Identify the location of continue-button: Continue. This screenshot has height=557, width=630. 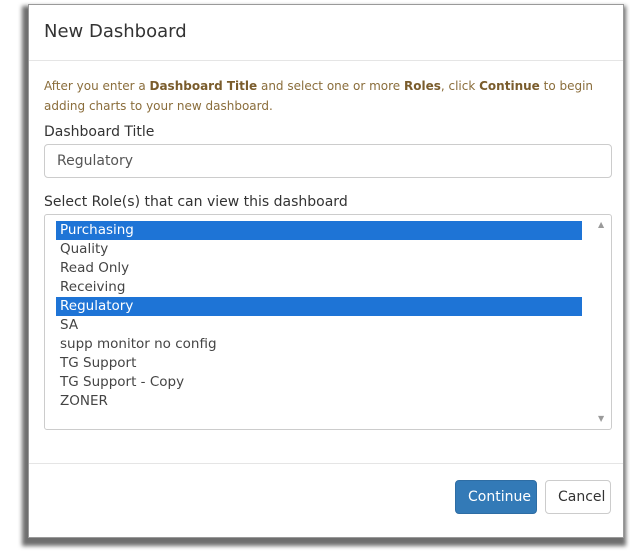
(496, 497).